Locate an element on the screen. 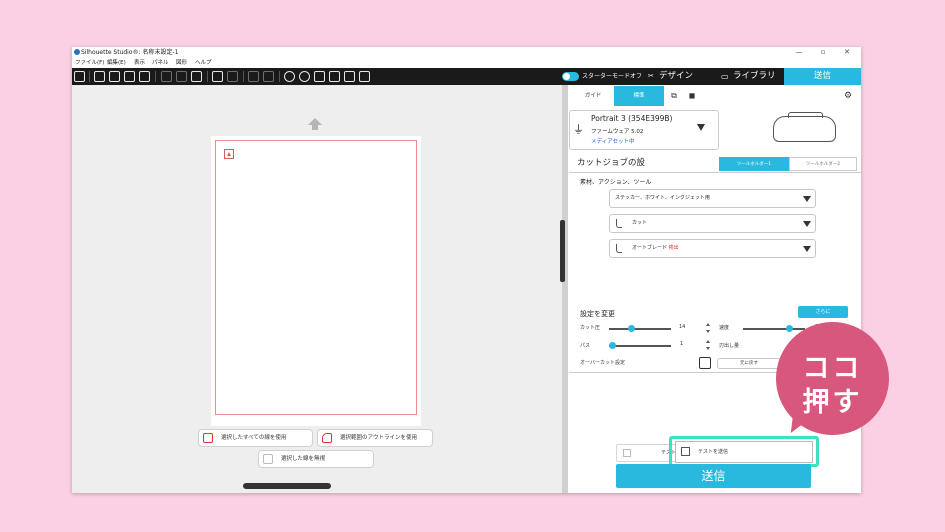  toolbar: スターターモードオフ ✂ デザイン ▭ ライブラリ 送信 is located at coordinates (466, 76).